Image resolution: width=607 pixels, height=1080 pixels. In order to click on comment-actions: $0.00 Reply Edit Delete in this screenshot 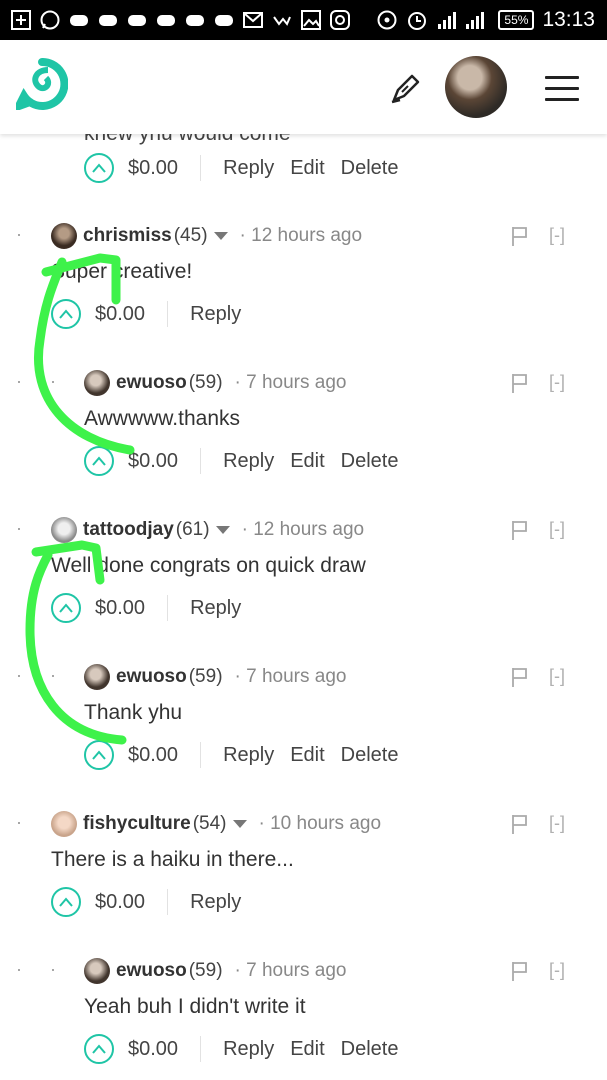, I will do `click(249, 1049)`.